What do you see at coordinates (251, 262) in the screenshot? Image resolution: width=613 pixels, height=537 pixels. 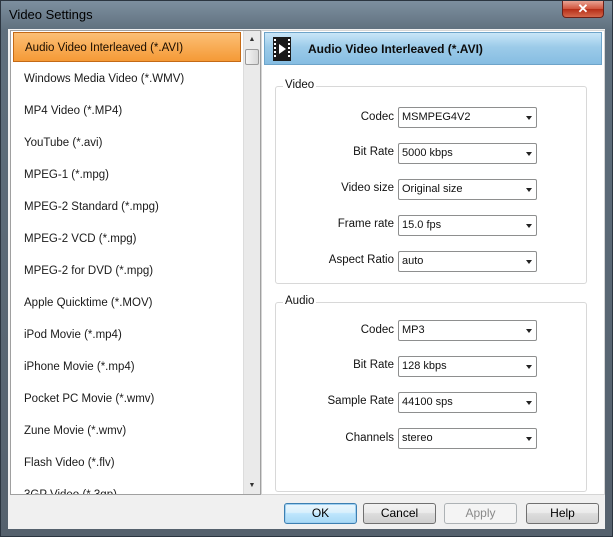 I see `list-scrollbar: ▲ ▼` at bounding box center [251, 262].